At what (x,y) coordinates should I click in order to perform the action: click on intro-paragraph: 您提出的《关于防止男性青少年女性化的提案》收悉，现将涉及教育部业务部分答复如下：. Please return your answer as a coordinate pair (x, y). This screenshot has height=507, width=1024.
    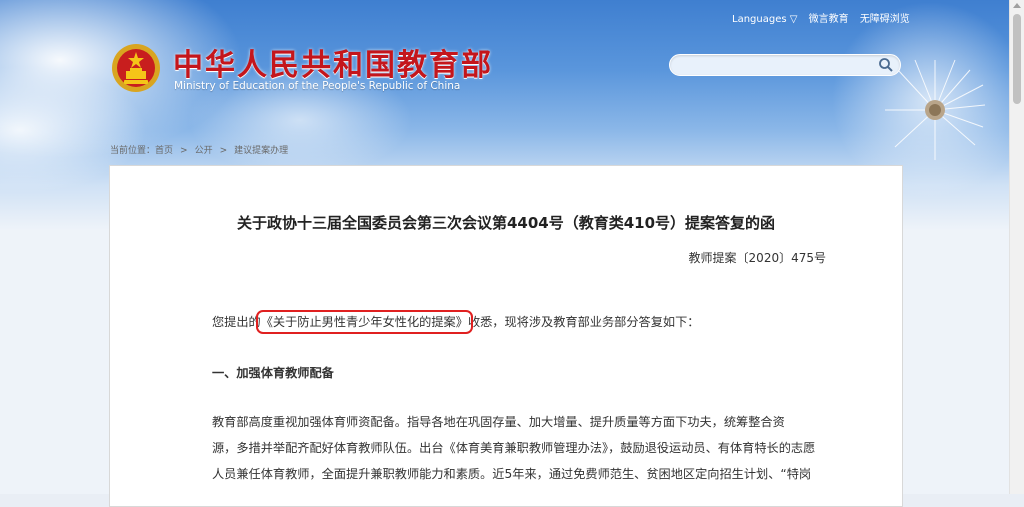
    Looking at the image, I should click on (522, 322).